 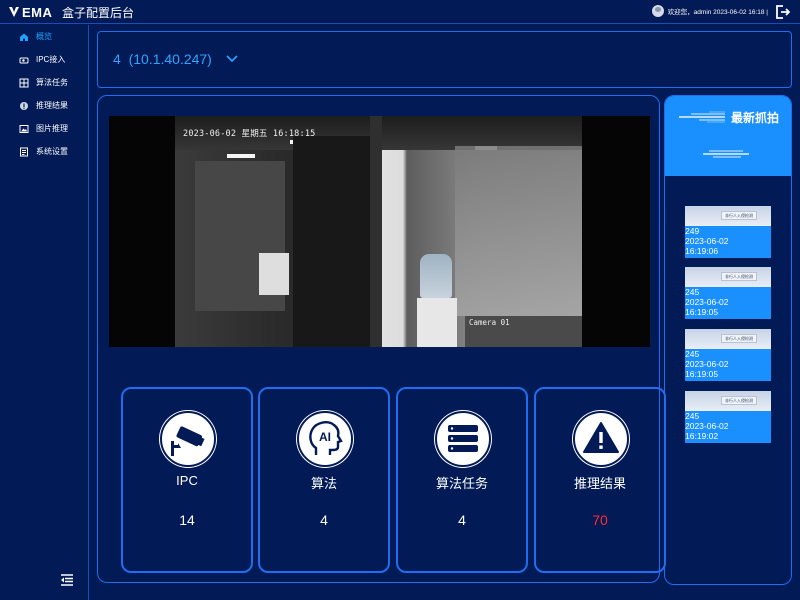 I want to click on sidebar-item-image-inference: 图片推理, so click(x=44, y=128).